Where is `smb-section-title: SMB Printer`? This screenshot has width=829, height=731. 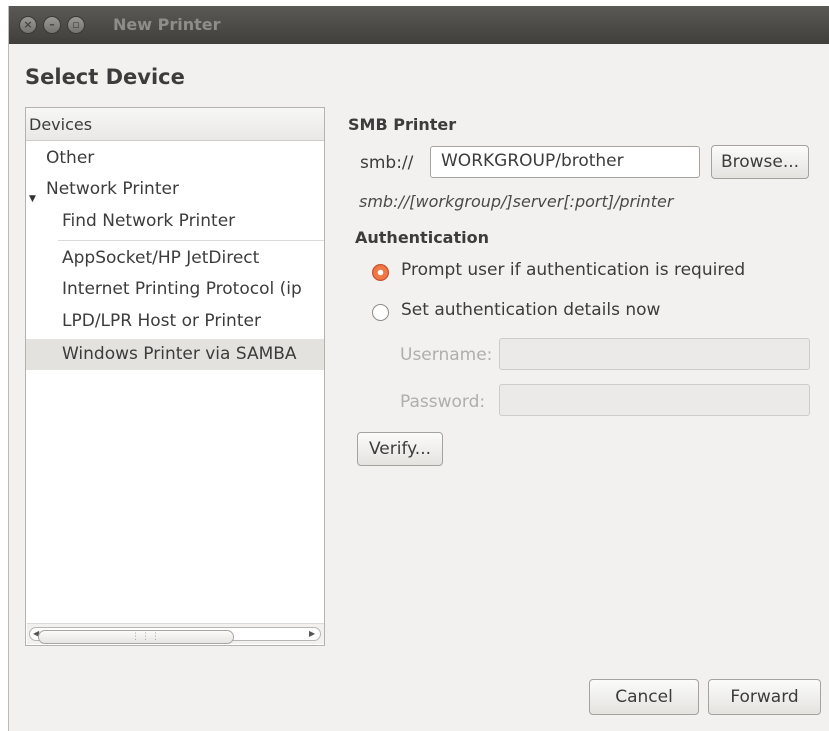 smb-section-title: SMB Printer is located at coordinates (402, 124).